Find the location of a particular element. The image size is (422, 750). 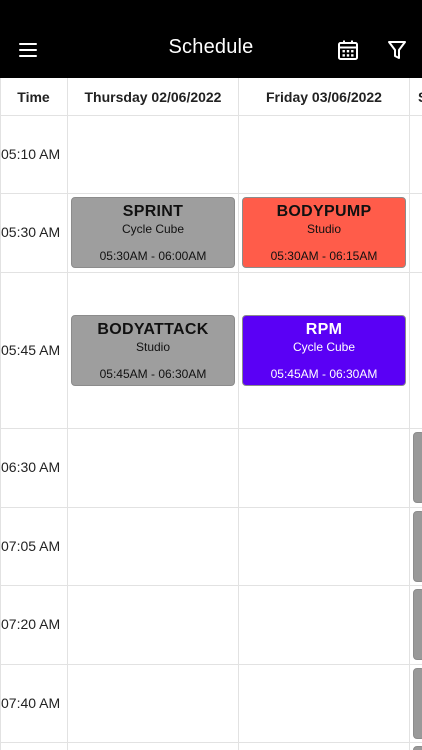

class-name: SPRINT is located at coordinates (153, 211).